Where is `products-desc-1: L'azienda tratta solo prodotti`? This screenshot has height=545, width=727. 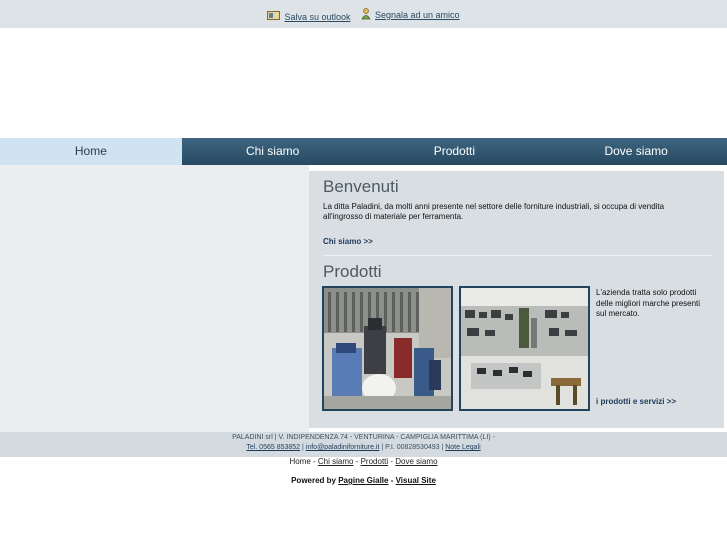
products-desc-1: L'azienda tratta solo prodotti is located at coordinates (646, 292).